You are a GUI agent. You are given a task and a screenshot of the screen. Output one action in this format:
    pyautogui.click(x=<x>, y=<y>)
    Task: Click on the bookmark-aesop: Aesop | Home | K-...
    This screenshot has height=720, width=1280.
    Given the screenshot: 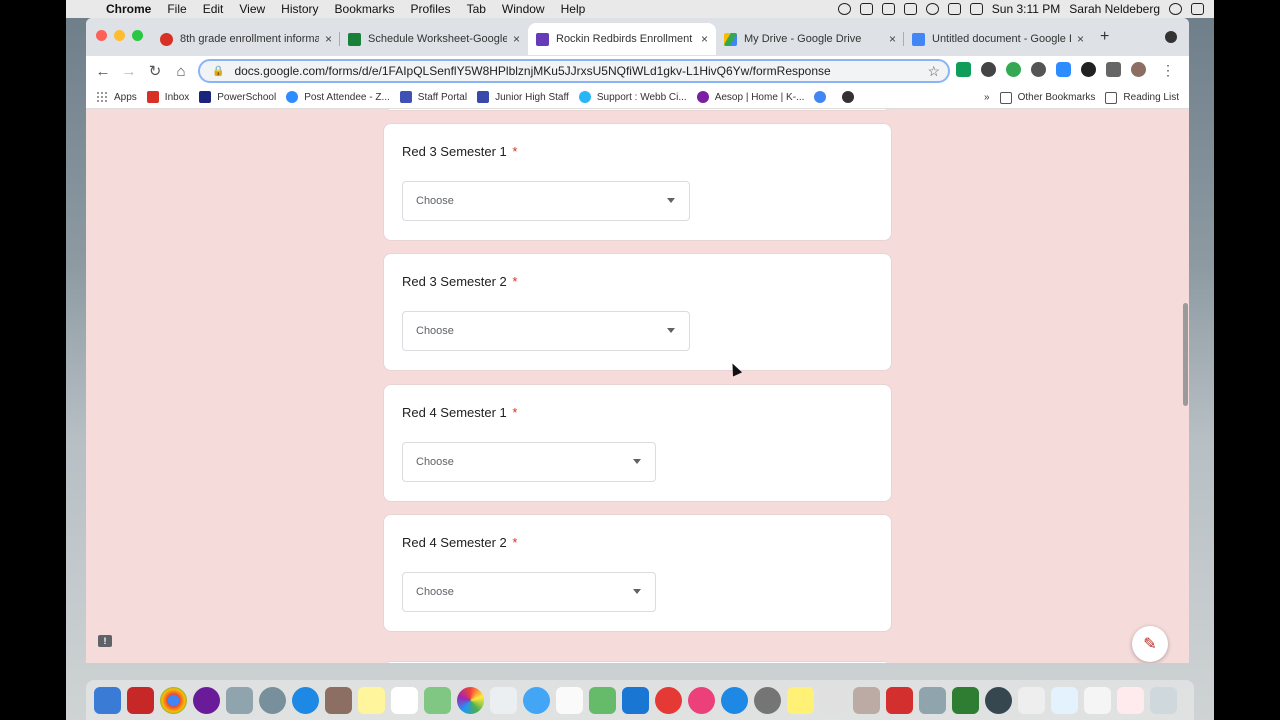 What is the action you would take?
    pyautogui.click(x=750, y=97)
    